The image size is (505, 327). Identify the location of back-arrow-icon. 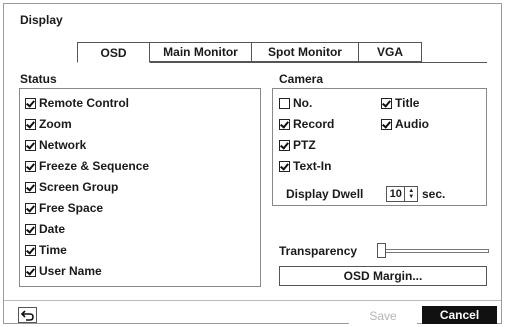
(27, 315).